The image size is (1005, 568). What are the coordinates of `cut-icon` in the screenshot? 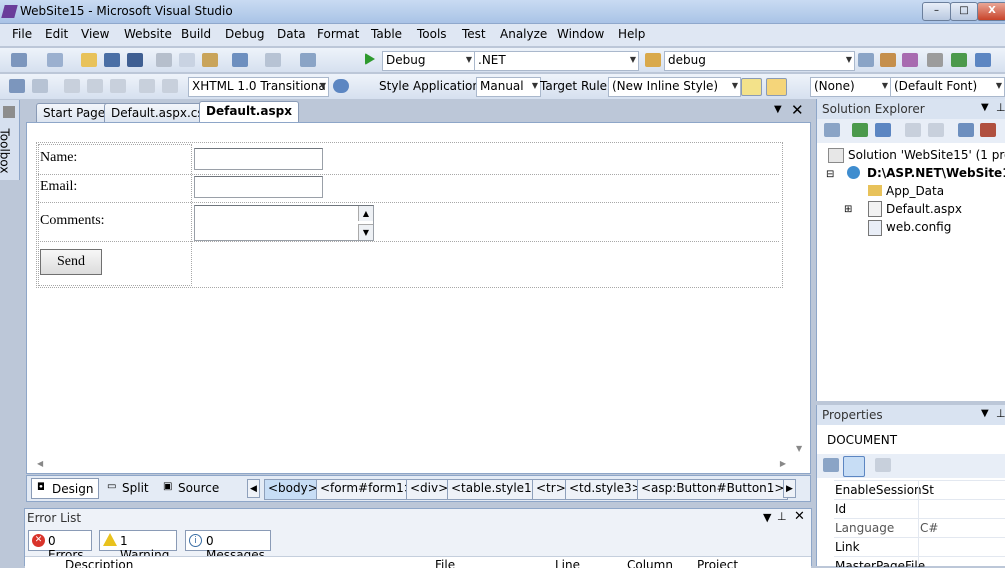 It's located at (164, 60).